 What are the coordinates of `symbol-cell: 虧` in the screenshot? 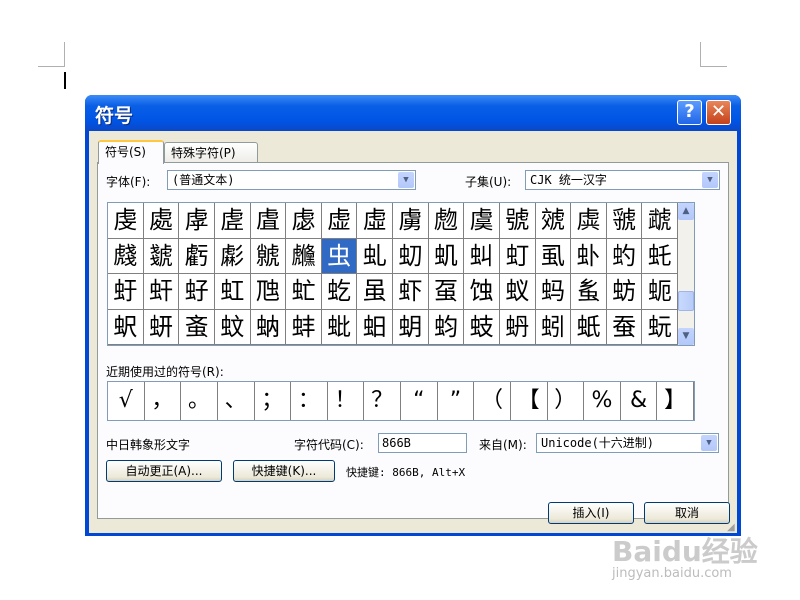 It's located at (197, 256).